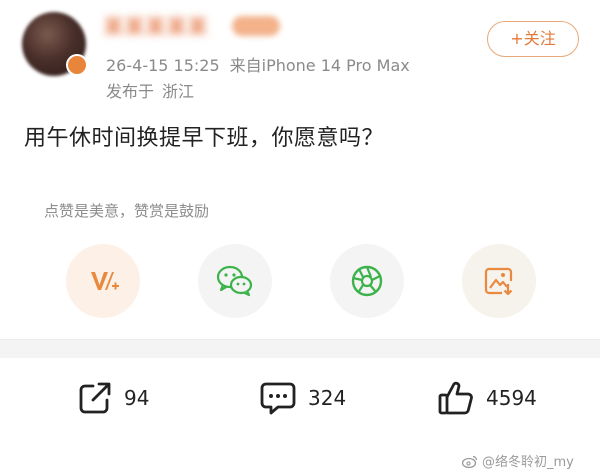 This screenshot has width=600, height=476. I want to click on reward-button, so click(103, 281).